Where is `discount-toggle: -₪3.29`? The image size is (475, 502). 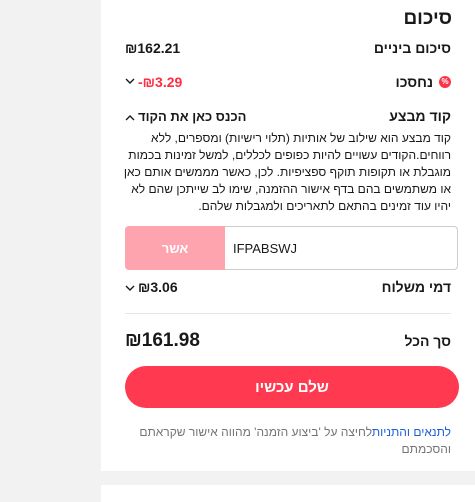 discount-toggle: -₪3.29 is located at coordinates (153, 82).